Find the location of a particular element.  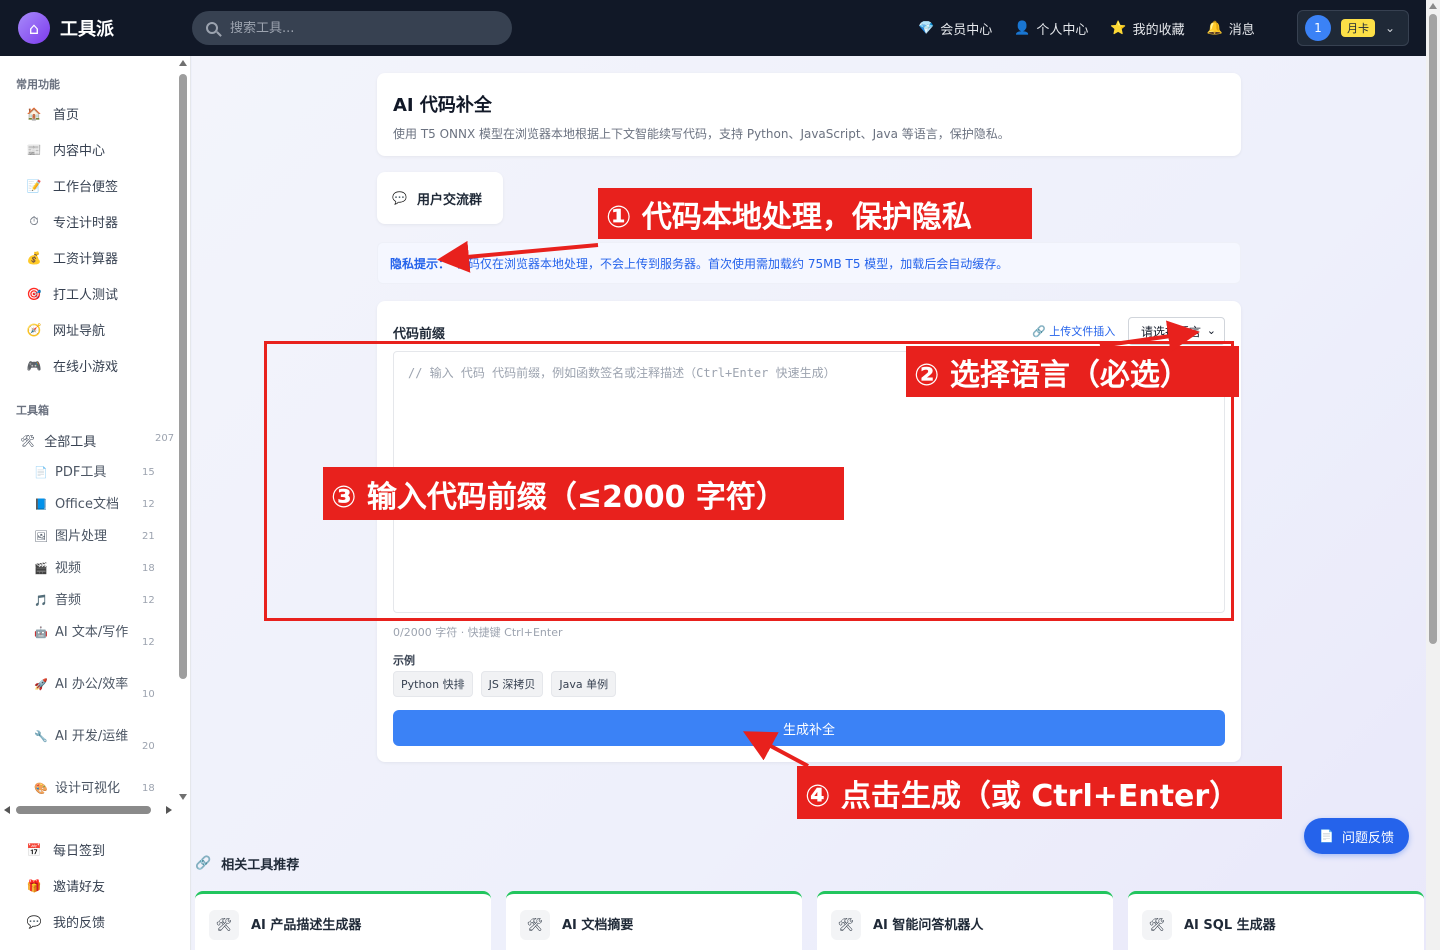

page-scrollbar is located at coordinates (1433, 475).